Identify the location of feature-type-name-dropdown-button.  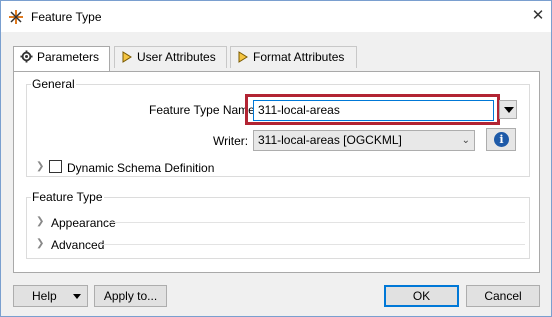
(508, 109).